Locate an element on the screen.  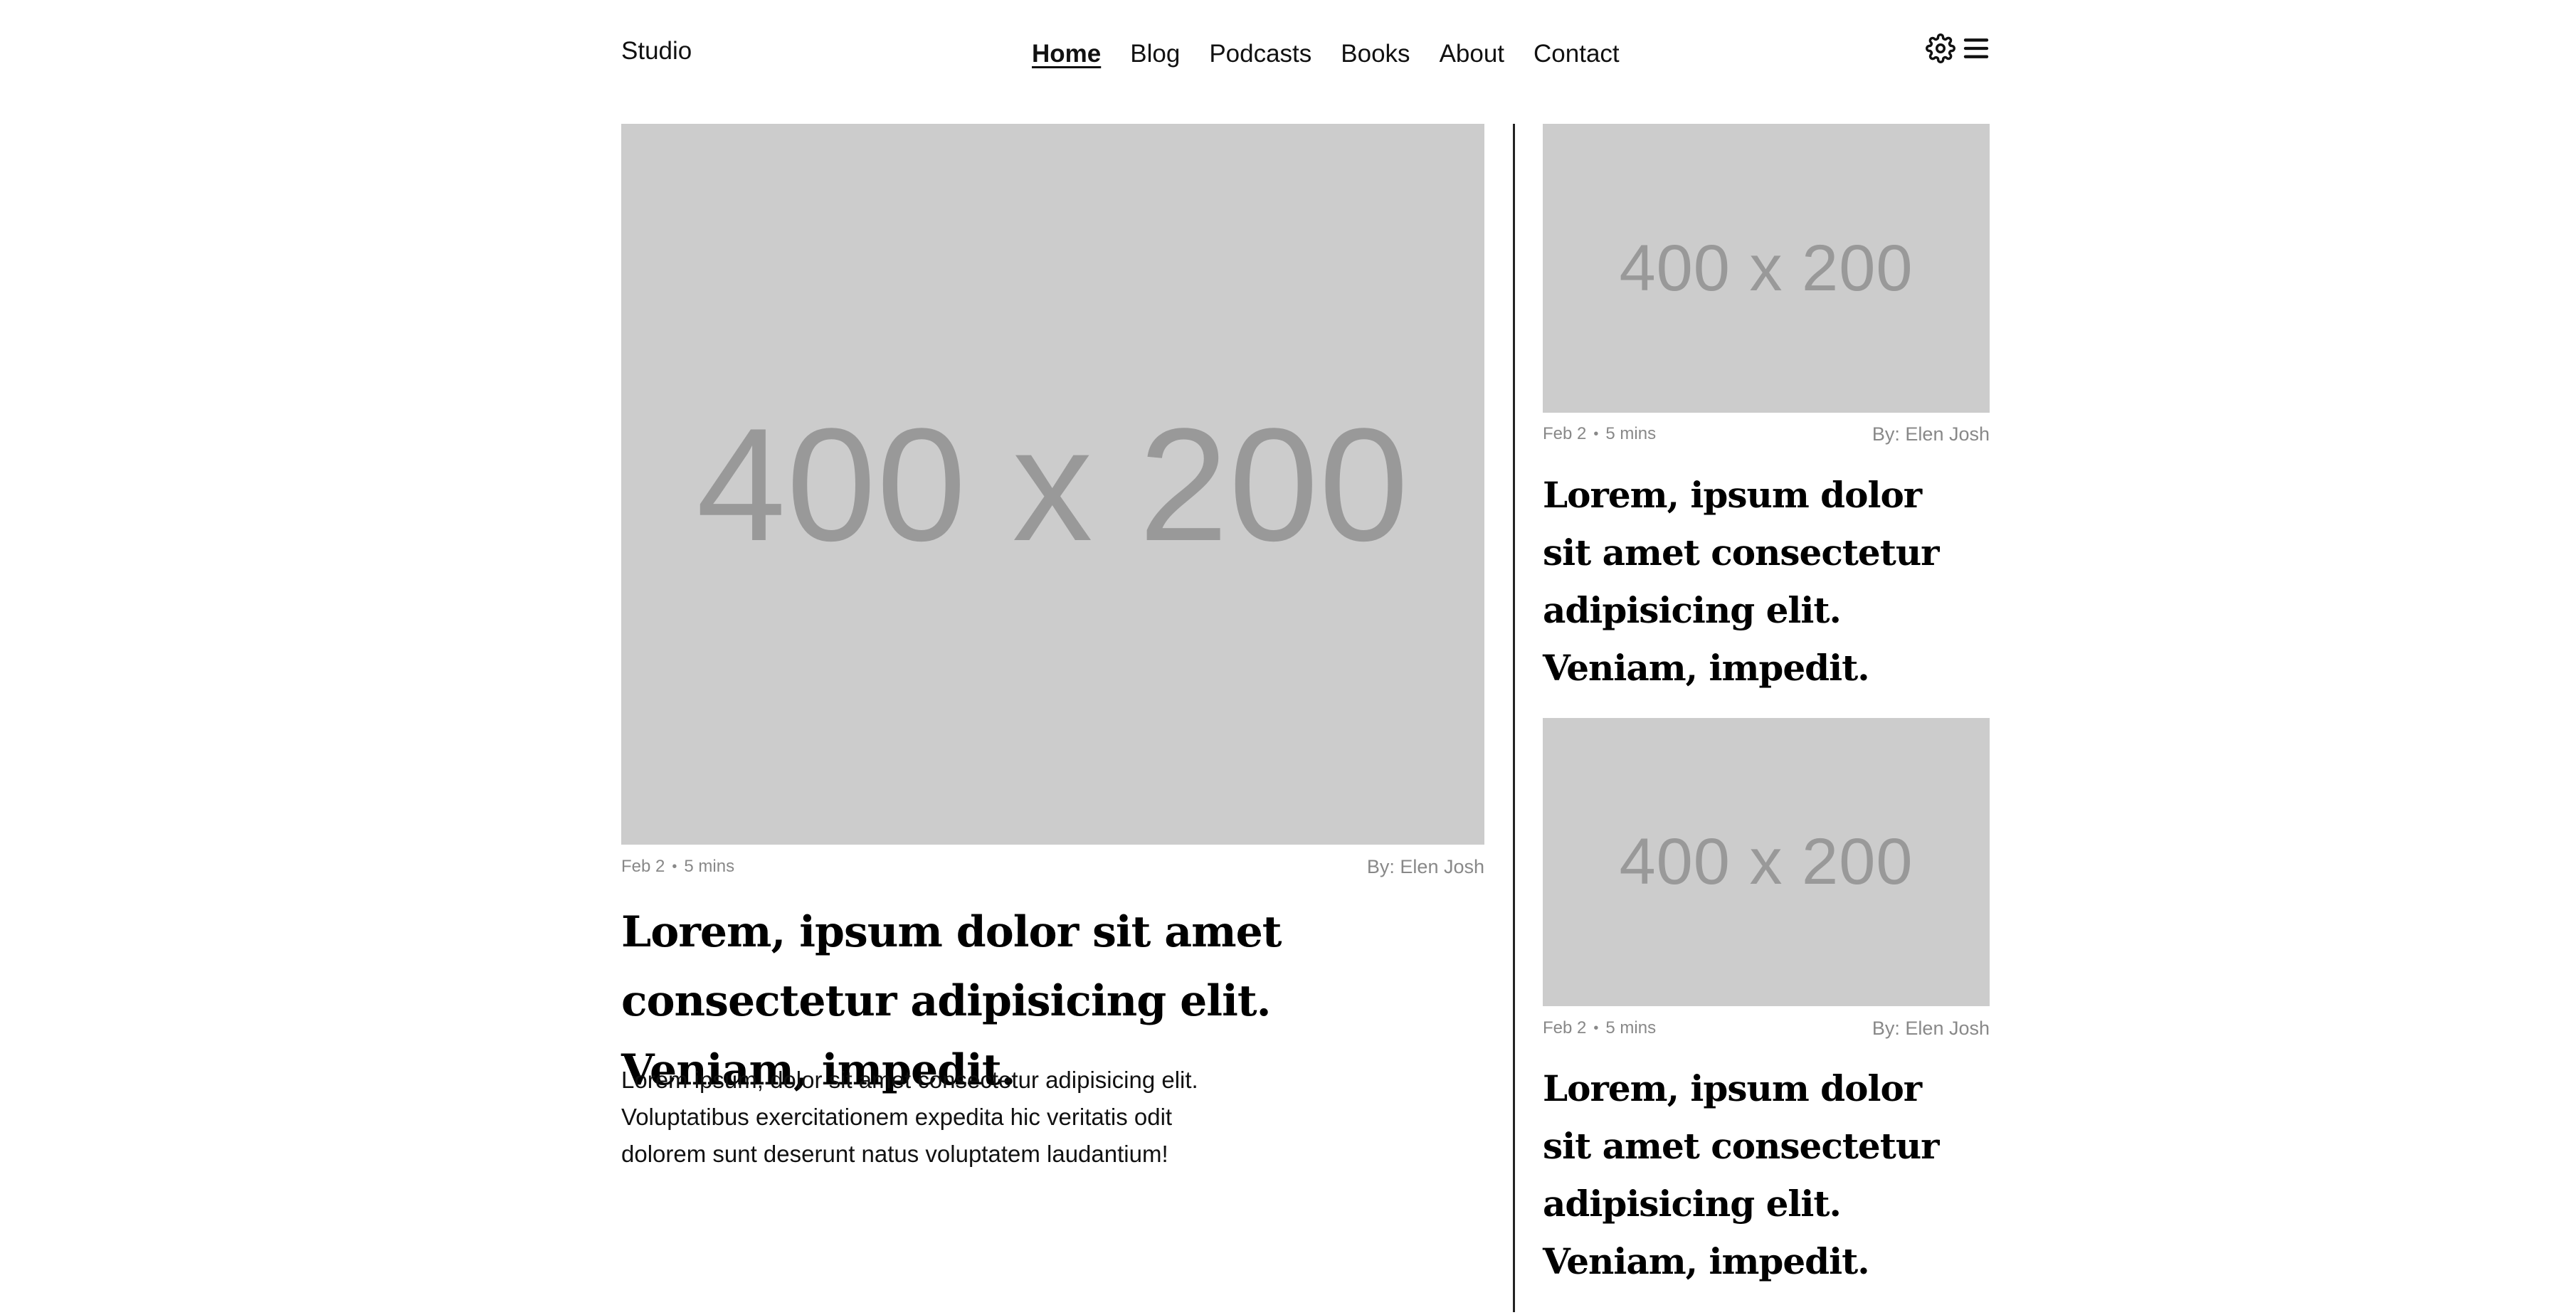
menu-icon is located at coordinates (1976, 48).